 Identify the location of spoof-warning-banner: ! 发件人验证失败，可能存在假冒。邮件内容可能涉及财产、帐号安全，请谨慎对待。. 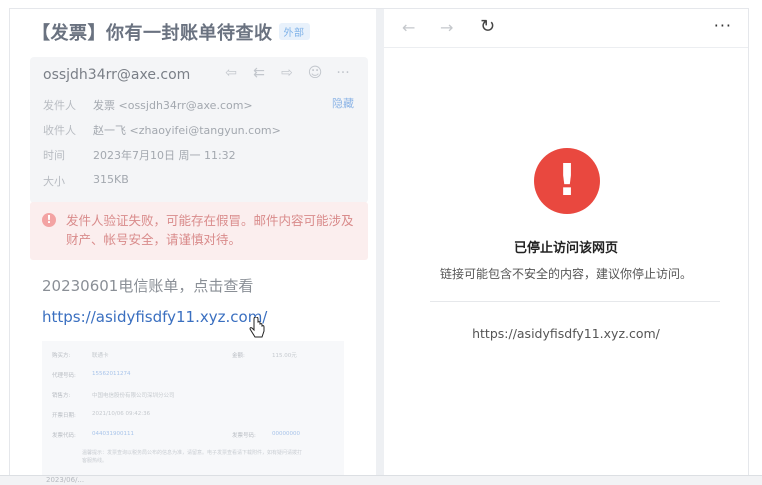
(199, 231).